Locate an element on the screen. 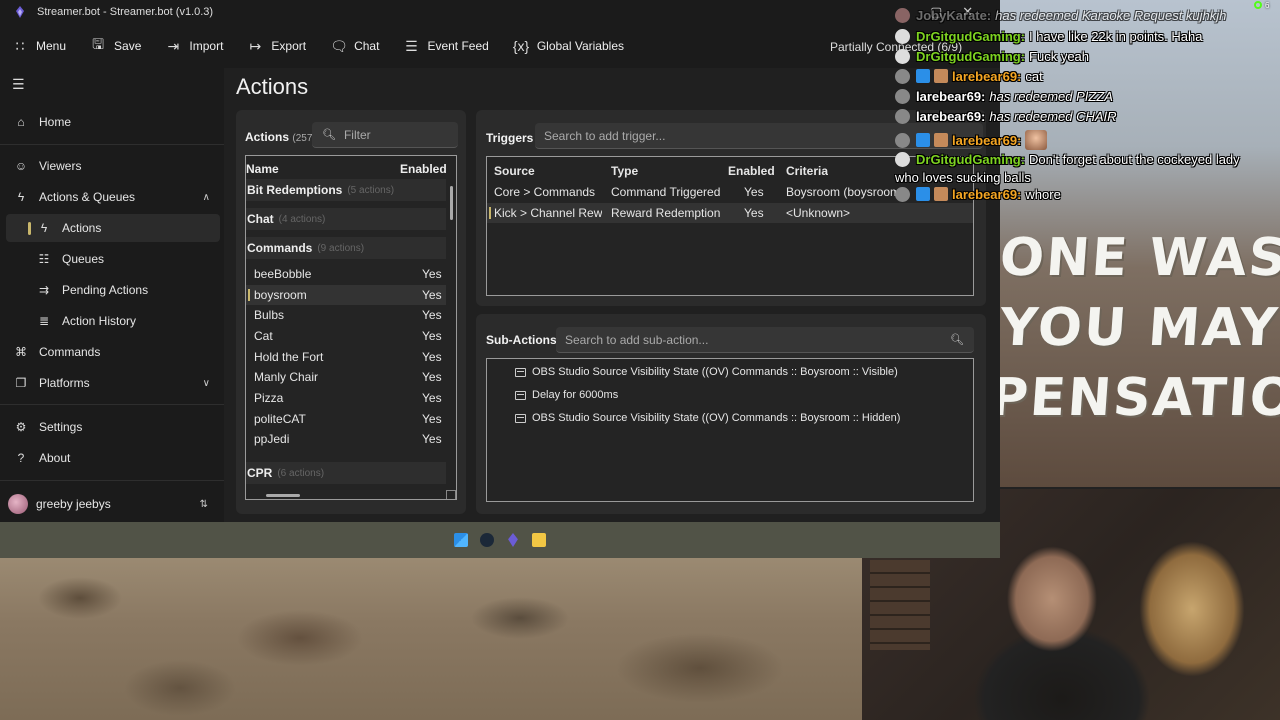 Image resolution: width=1280 pixels, height=720 pixels. chat-message: larebear69: cat is located at coordinates (969, 76).